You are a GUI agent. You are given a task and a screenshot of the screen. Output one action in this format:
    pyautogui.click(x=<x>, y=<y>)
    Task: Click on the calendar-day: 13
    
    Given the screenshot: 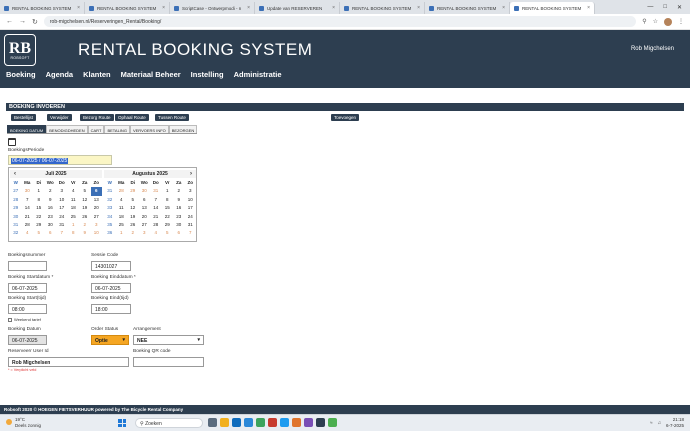 What is the action you would take?
    pyautogui.click(x=97, y=200)
    